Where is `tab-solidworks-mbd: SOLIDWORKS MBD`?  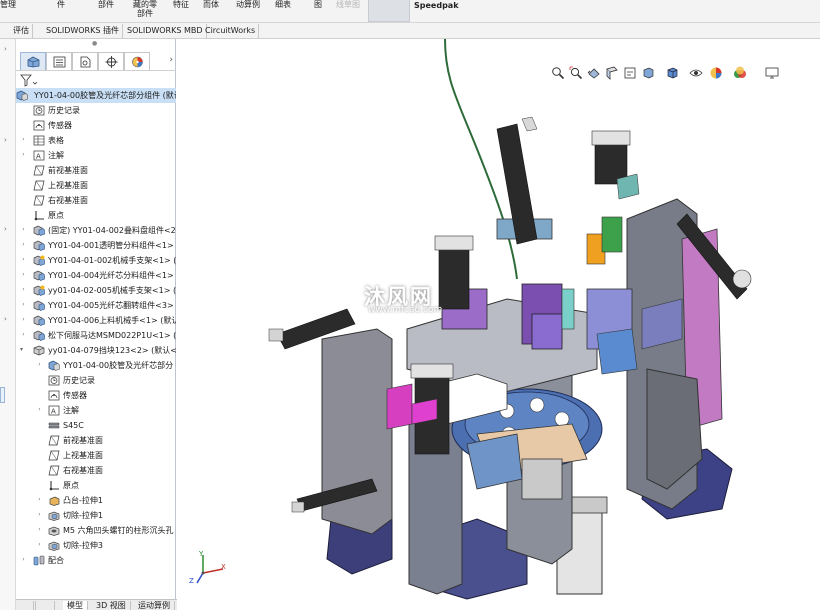 tab-solidworks-mbd: SOLIDWORKS MBD is located at coordinates (165, 31).